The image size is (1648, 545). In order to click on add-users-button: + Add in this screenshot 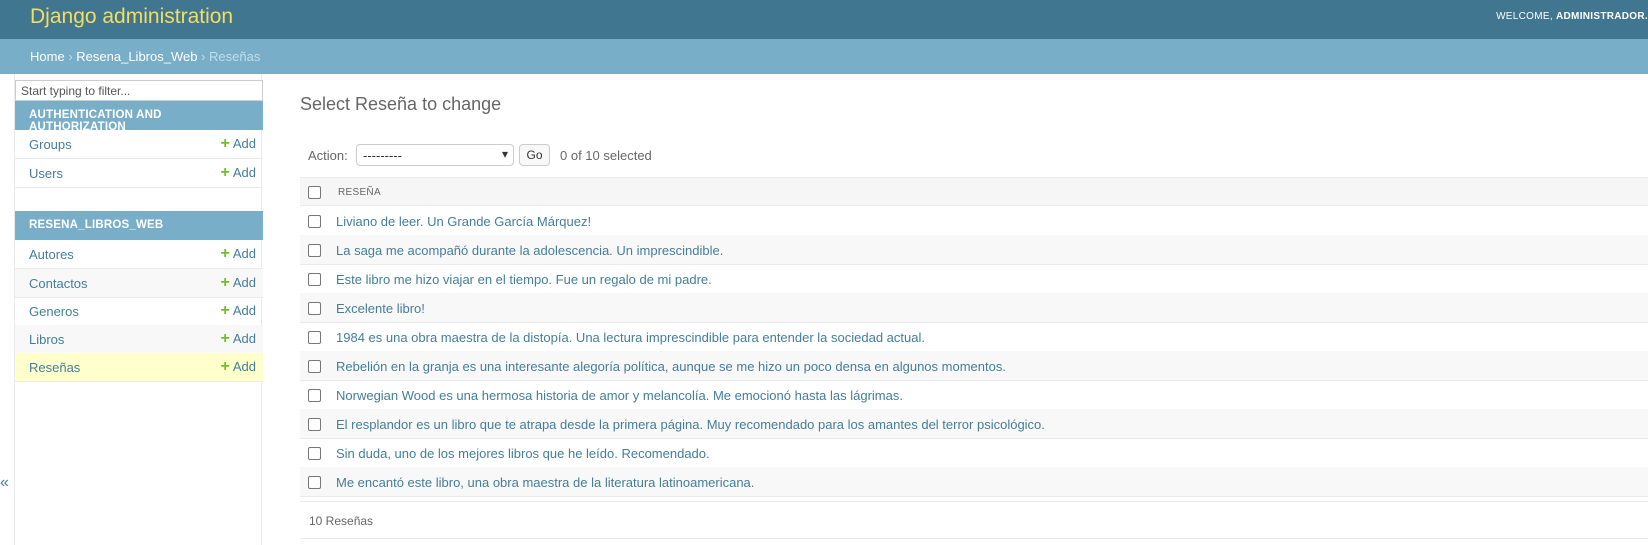, I will do `click(238, 172)`.